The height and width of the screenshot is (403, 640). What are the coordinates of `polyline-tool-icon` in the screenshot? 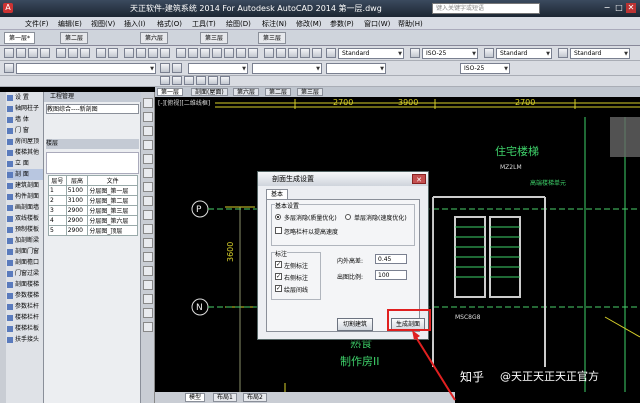 It's located at (148, 131).